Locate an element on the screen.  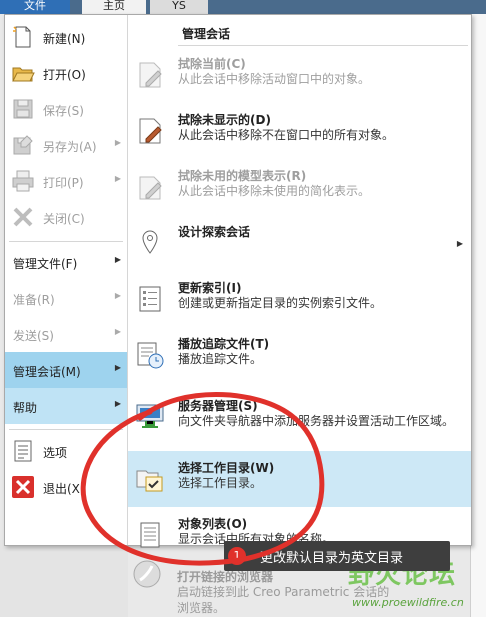
submenu-item-title: 播放追踪文件(T) is located at coordinates (224, 344).